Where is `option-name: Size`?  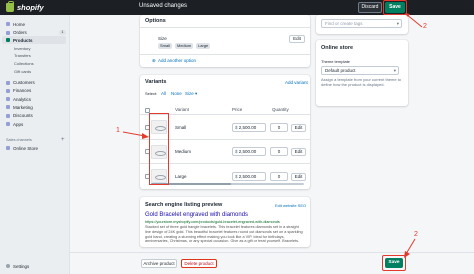 option-name: Size is located at coordinates (162, 38).